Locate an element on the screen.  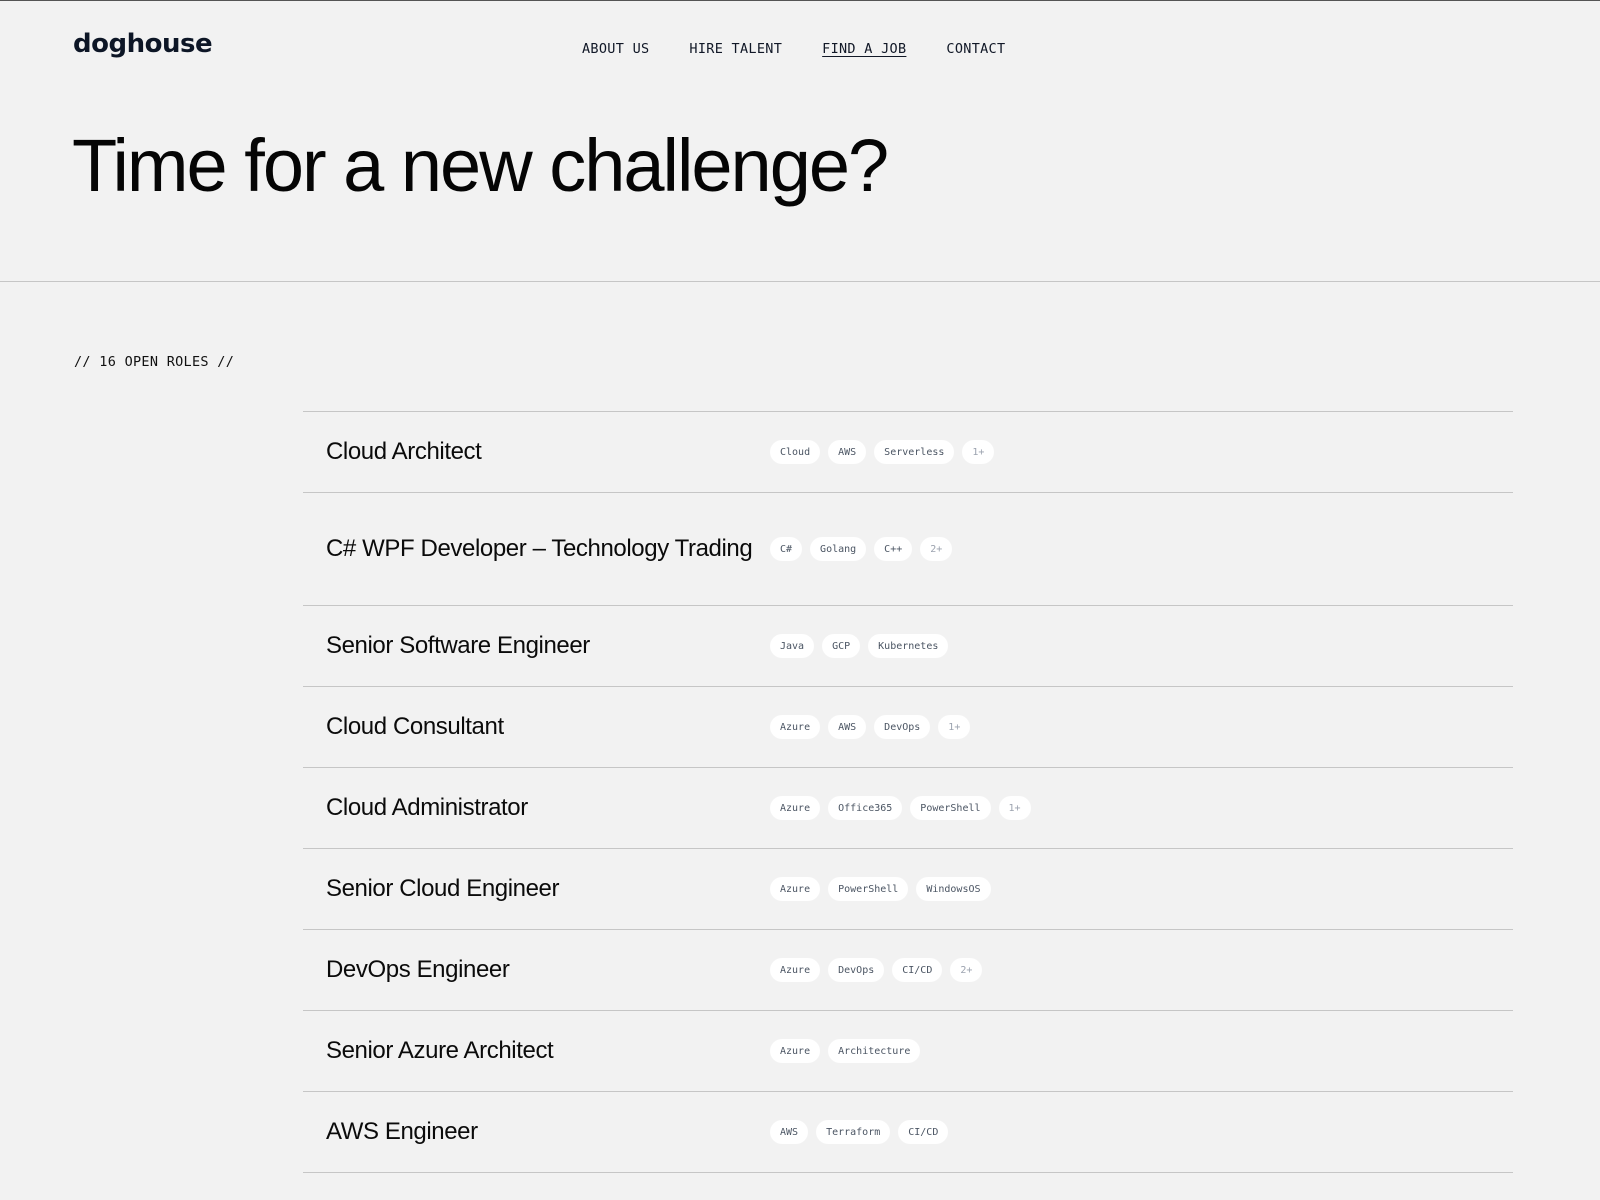
main-nav: ABOUT US HIRE TALENT FIND A JOB CONTACT is located at coordinates (813, 49).